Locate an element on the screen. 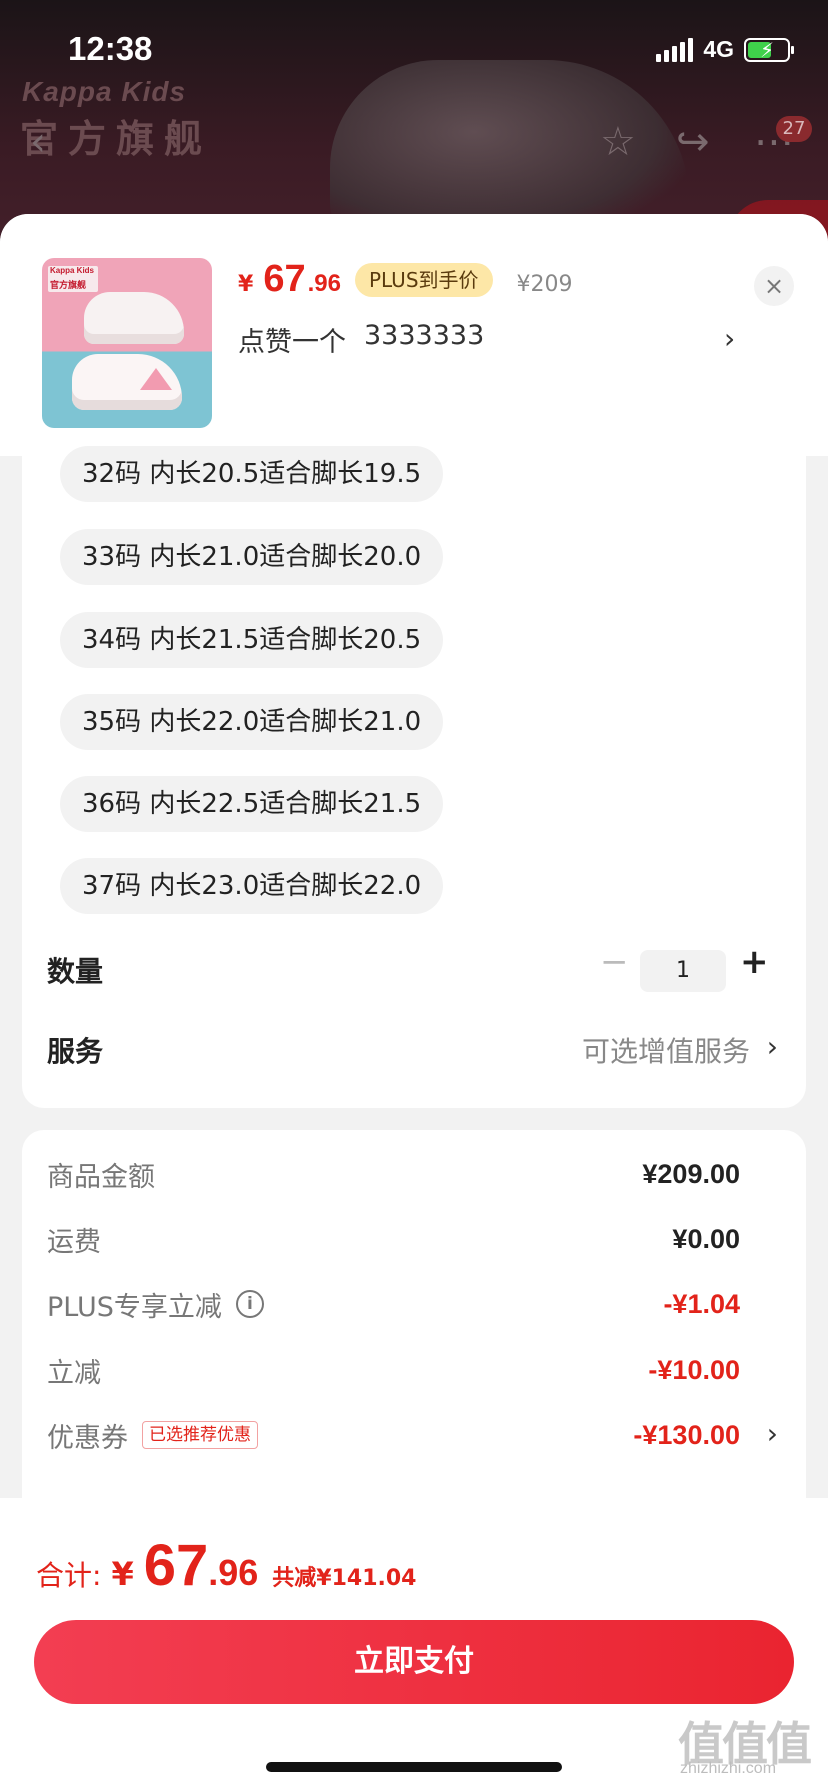 This screenshot has height=1792, width=828. total-saved: 共减¥141.04 is located at coordinates (344, 1578).